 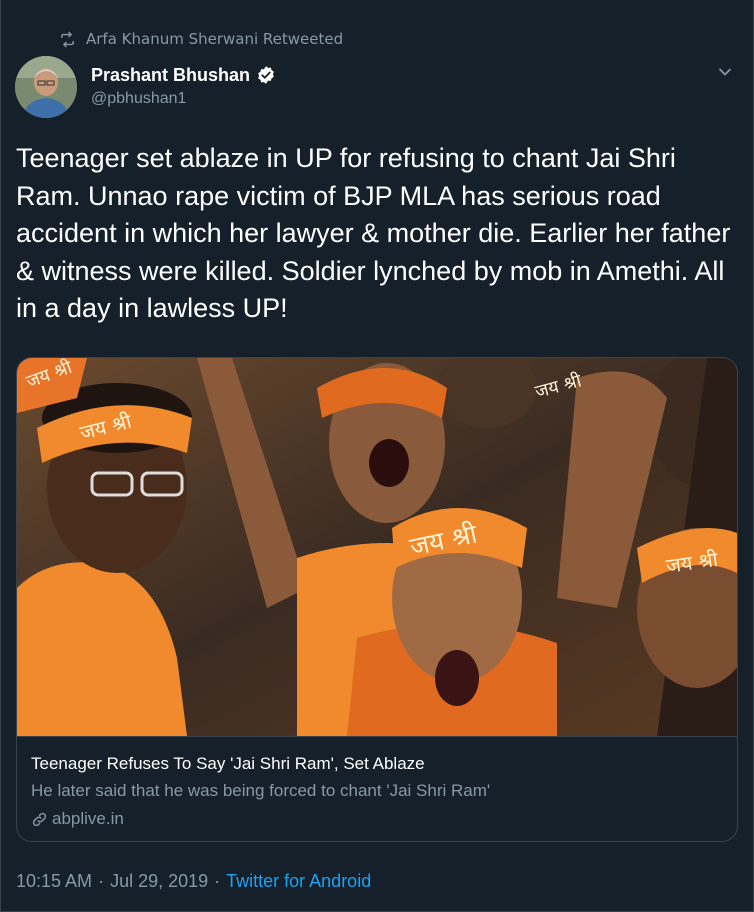 What do you see at coordinates (159, 881) in the screenshot?
I see `tweet-date: Jul 29, 2019` at bounding box center [159, 881].